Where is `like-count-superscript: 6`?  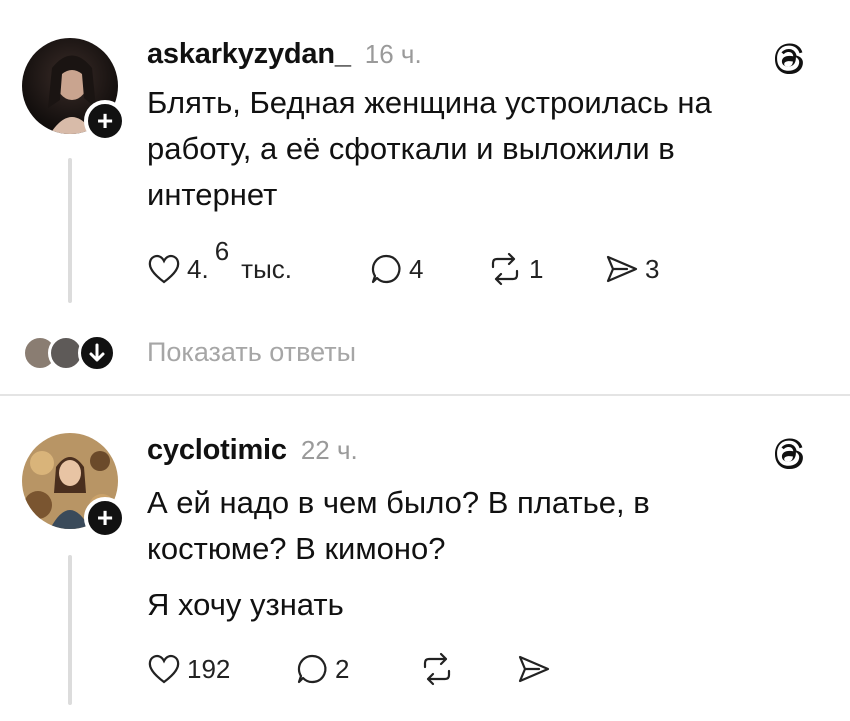
like-count-superscript: 6 is located at coordinates (222, 250).